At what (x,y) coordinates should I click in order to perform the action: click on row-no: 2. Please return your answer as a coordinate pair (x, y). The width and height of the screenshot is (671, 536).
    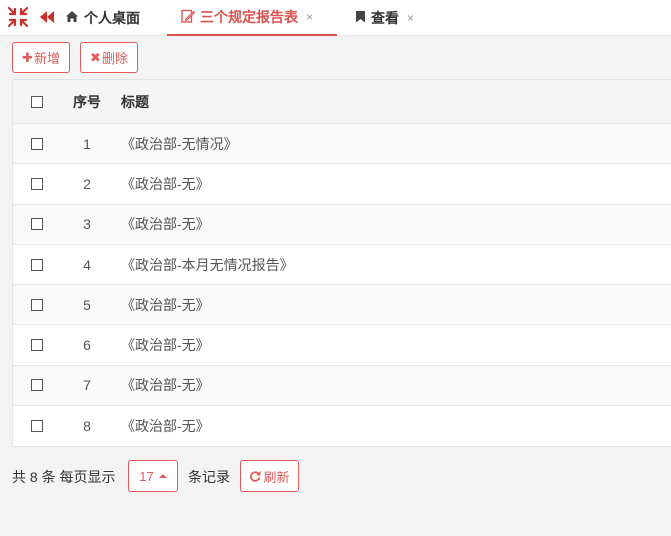
    Looking at the image, I should click on (87, 183).